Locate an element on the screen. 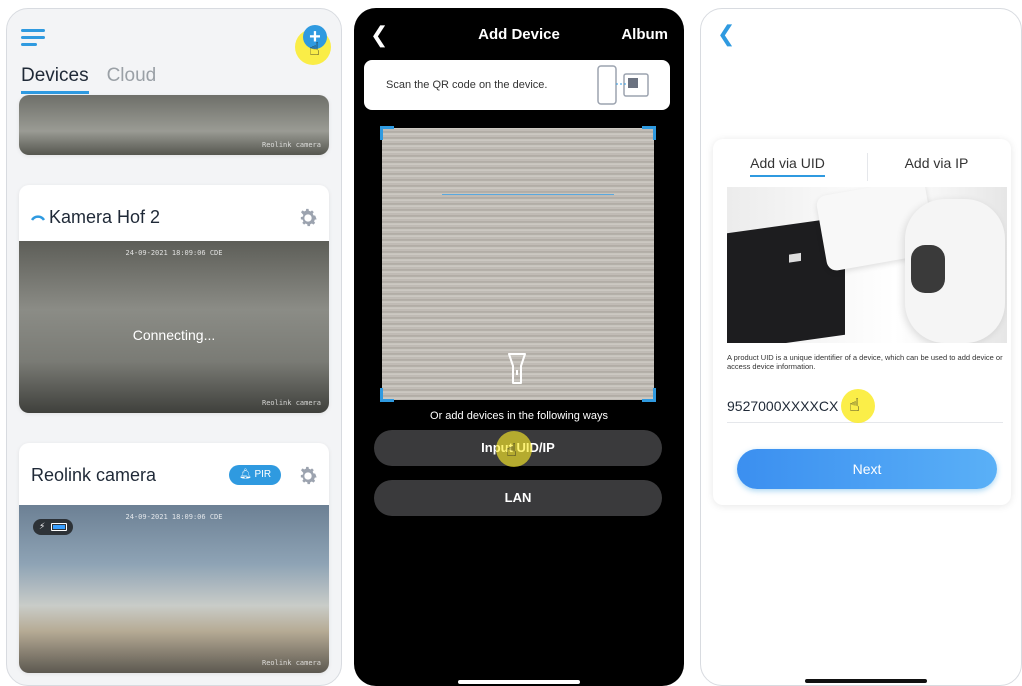 The width and height of the screenshot is (1022, 686). pir-badge: 🔔︎ PIR is located at coordinates (255, 475).